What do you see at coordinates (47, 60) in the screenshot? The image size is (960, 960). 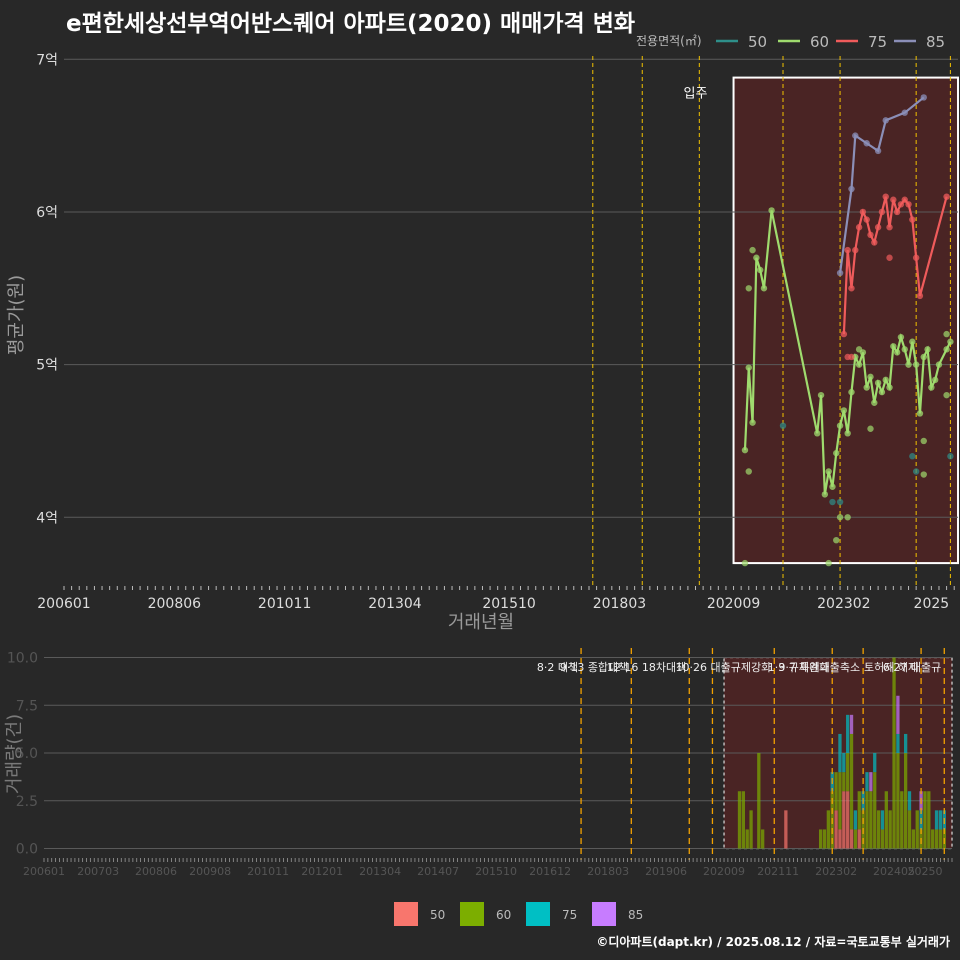 I see `y-tick-label: 7억` at bounding box center [47, 60].